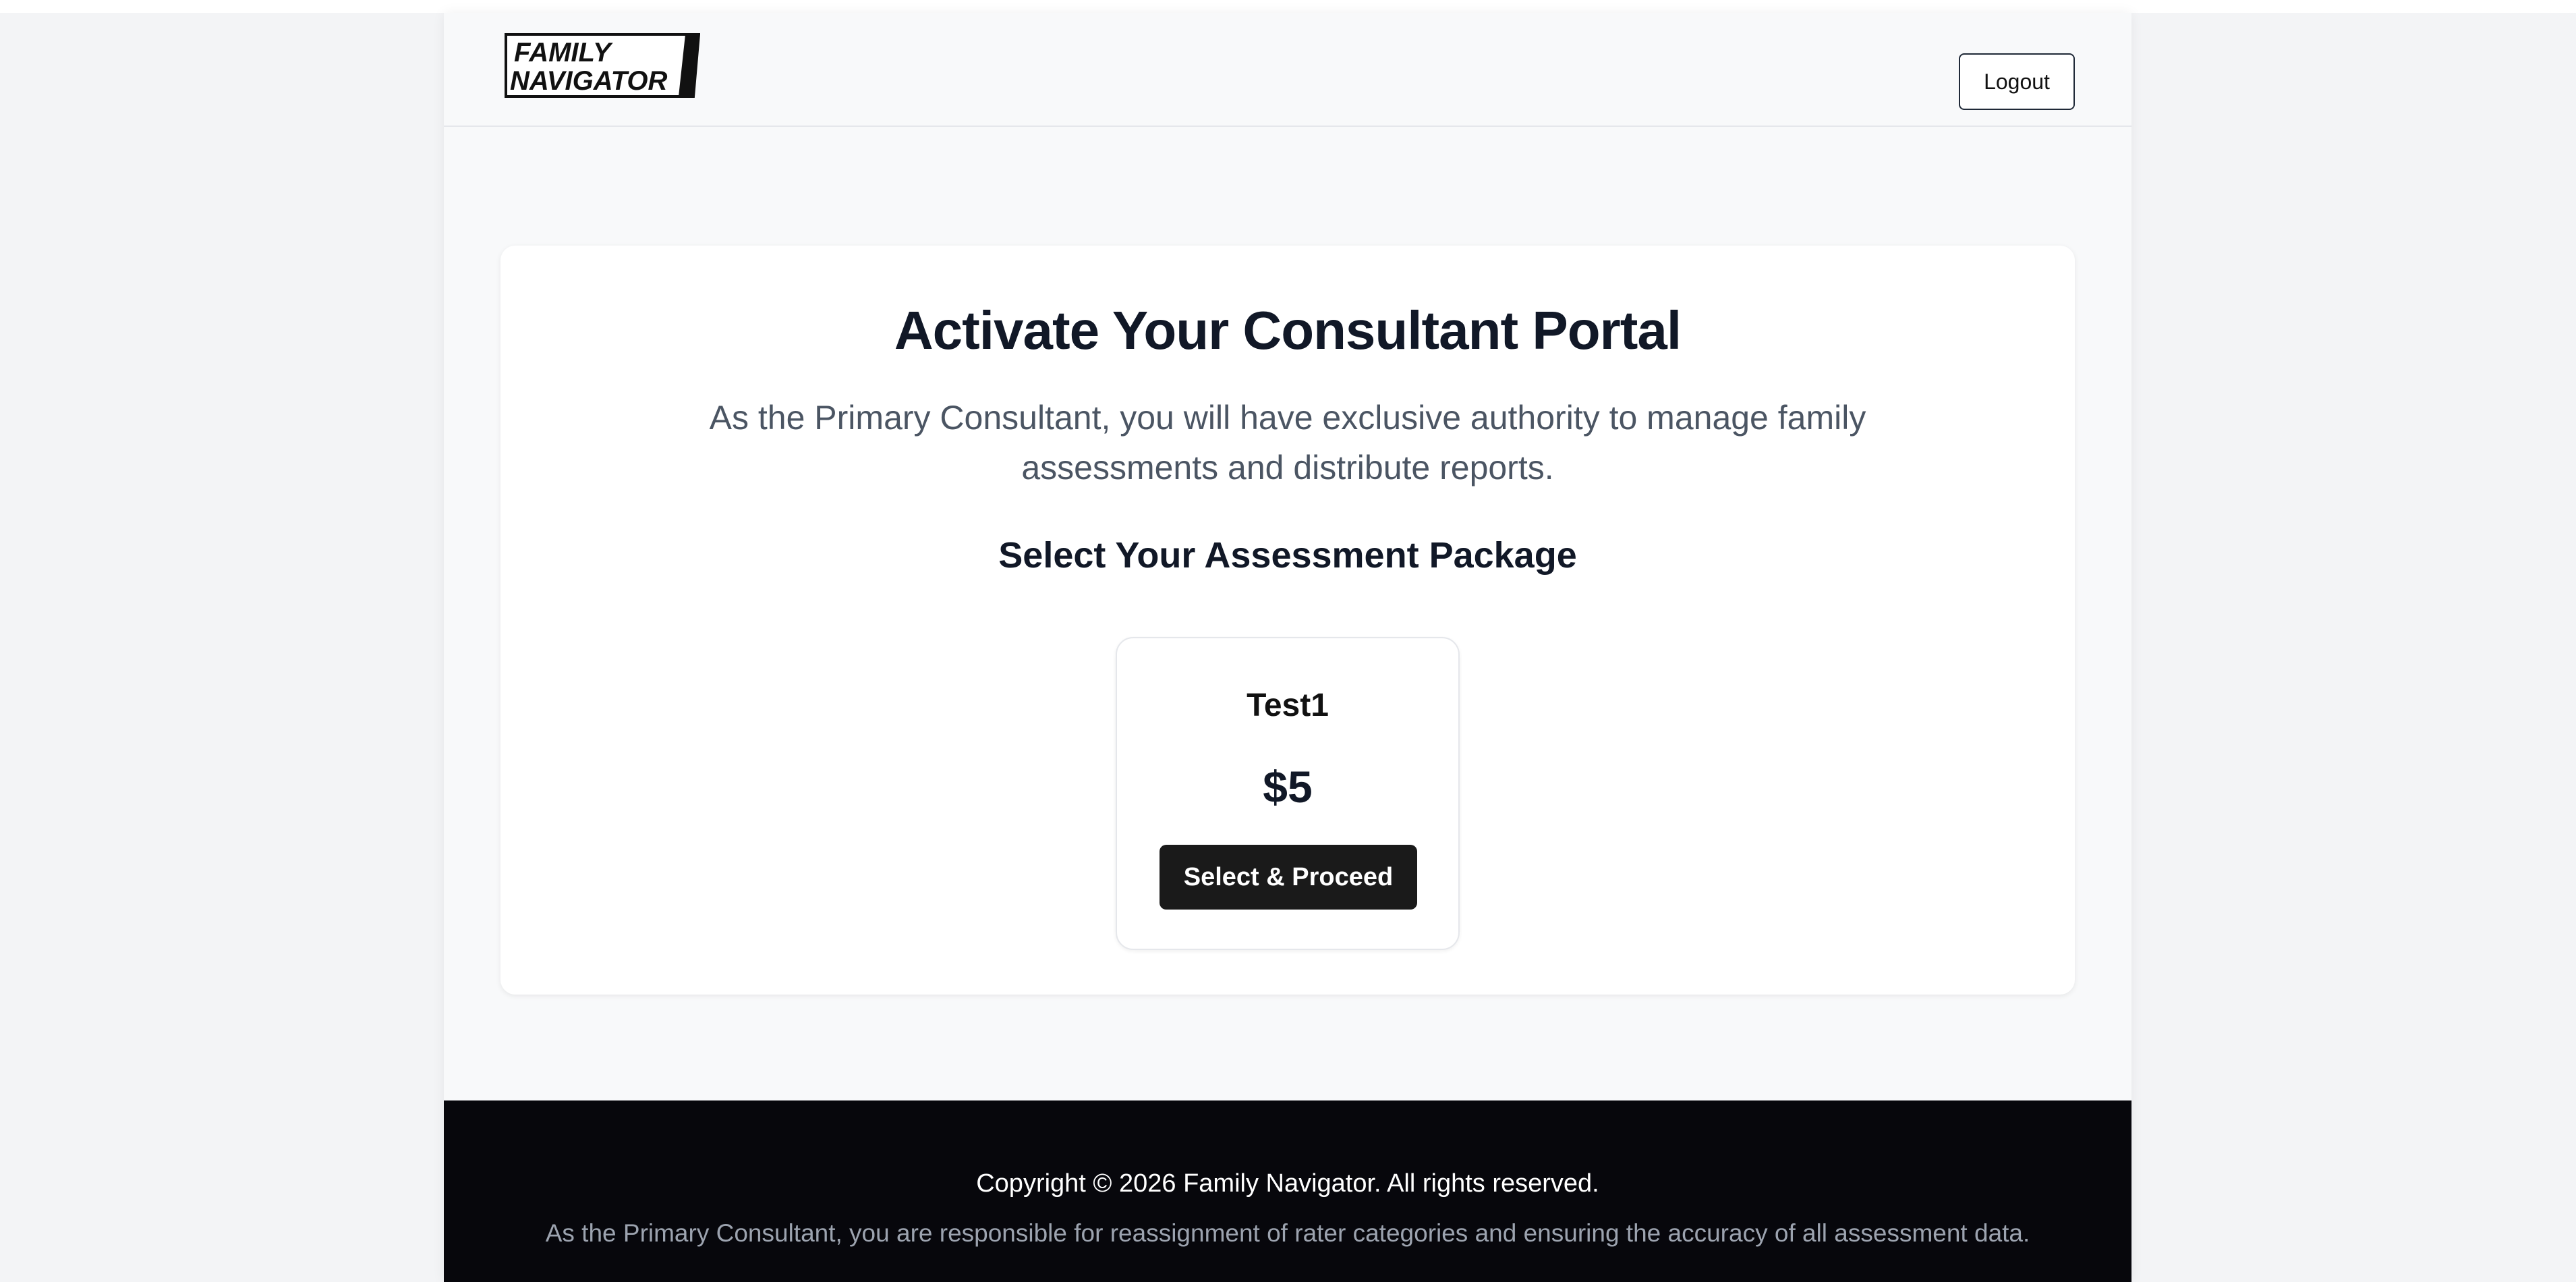 The image size is (2576, 1282). Describe the element at coordinates (1288, 6) in the screenshot. I see `browser-top-strip` at that location.